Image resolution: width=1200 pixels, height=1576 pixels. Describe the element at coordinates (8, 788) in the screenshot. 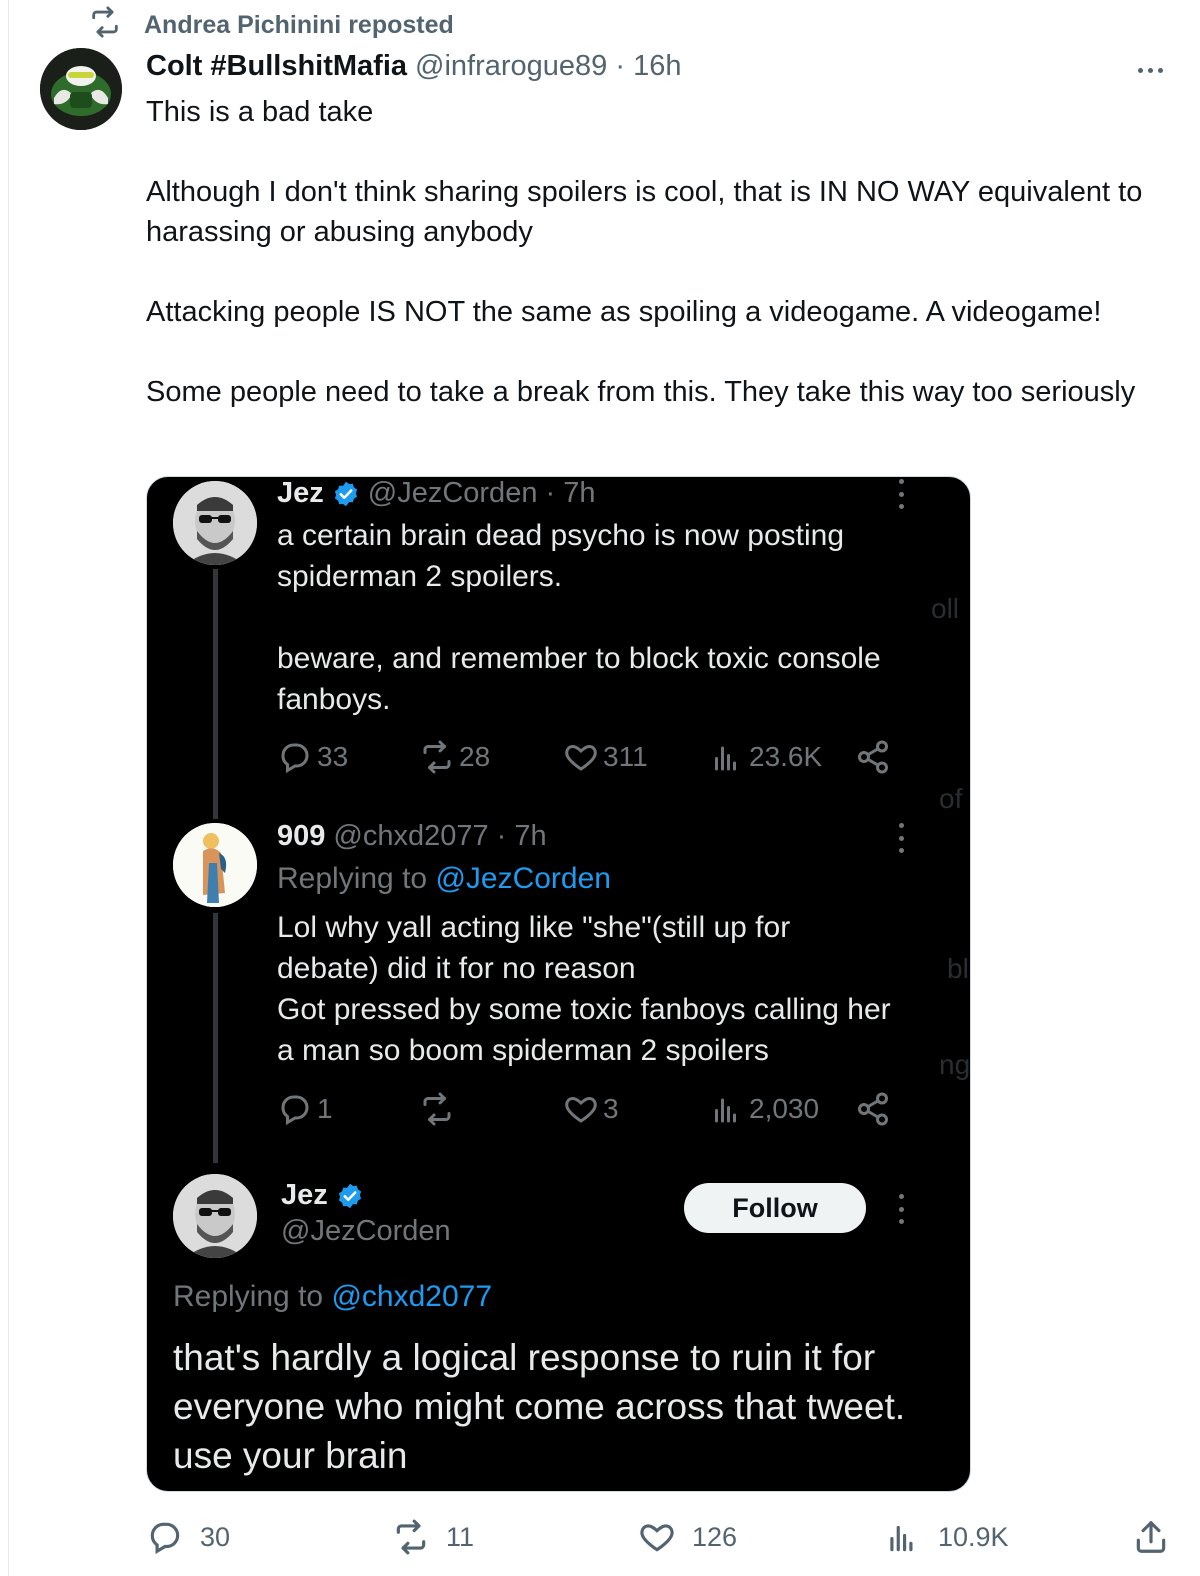

I see `timeline-border` at that location.